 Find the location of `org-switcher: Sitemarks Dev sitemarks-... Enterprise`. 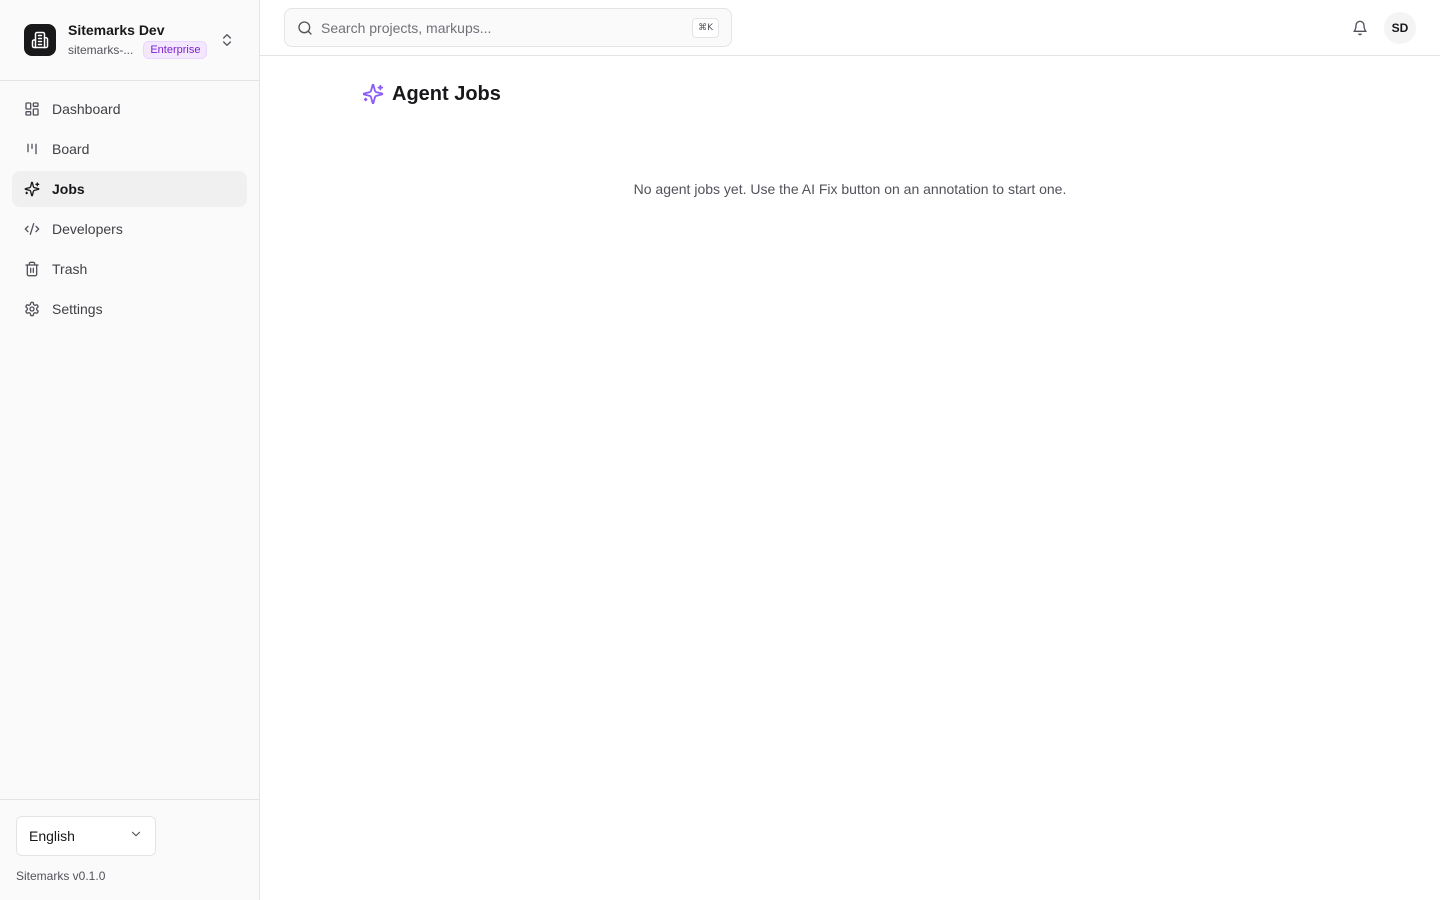

org-switcher: Sitemarks Dev sitemarks-... Enterprise is located at coordinates (129, 40).